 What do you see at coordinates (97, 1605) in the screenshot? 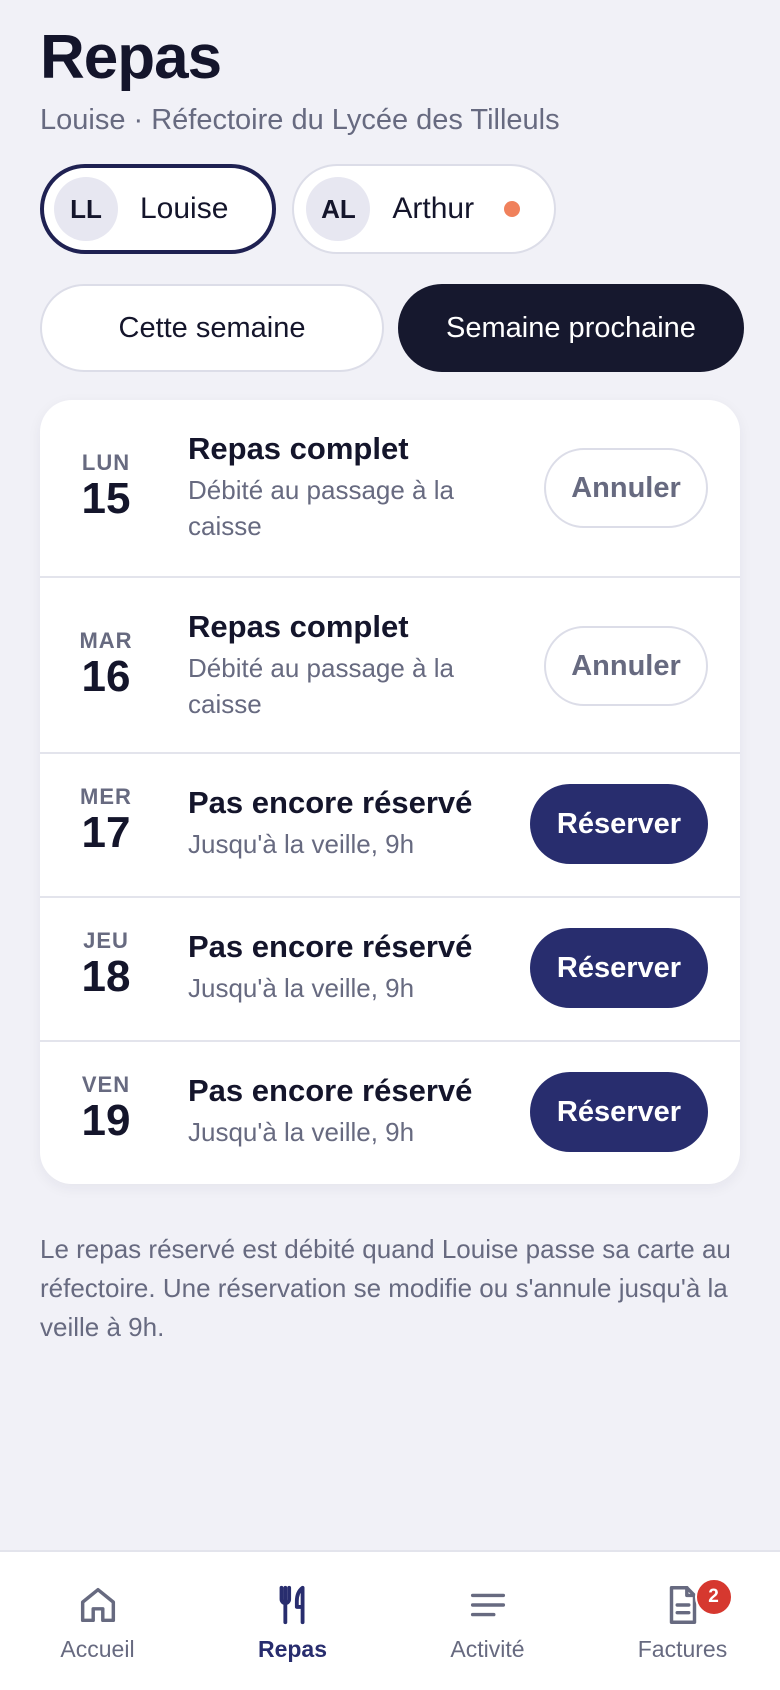
I see `home-icon` at bounding box center [97, 1605].